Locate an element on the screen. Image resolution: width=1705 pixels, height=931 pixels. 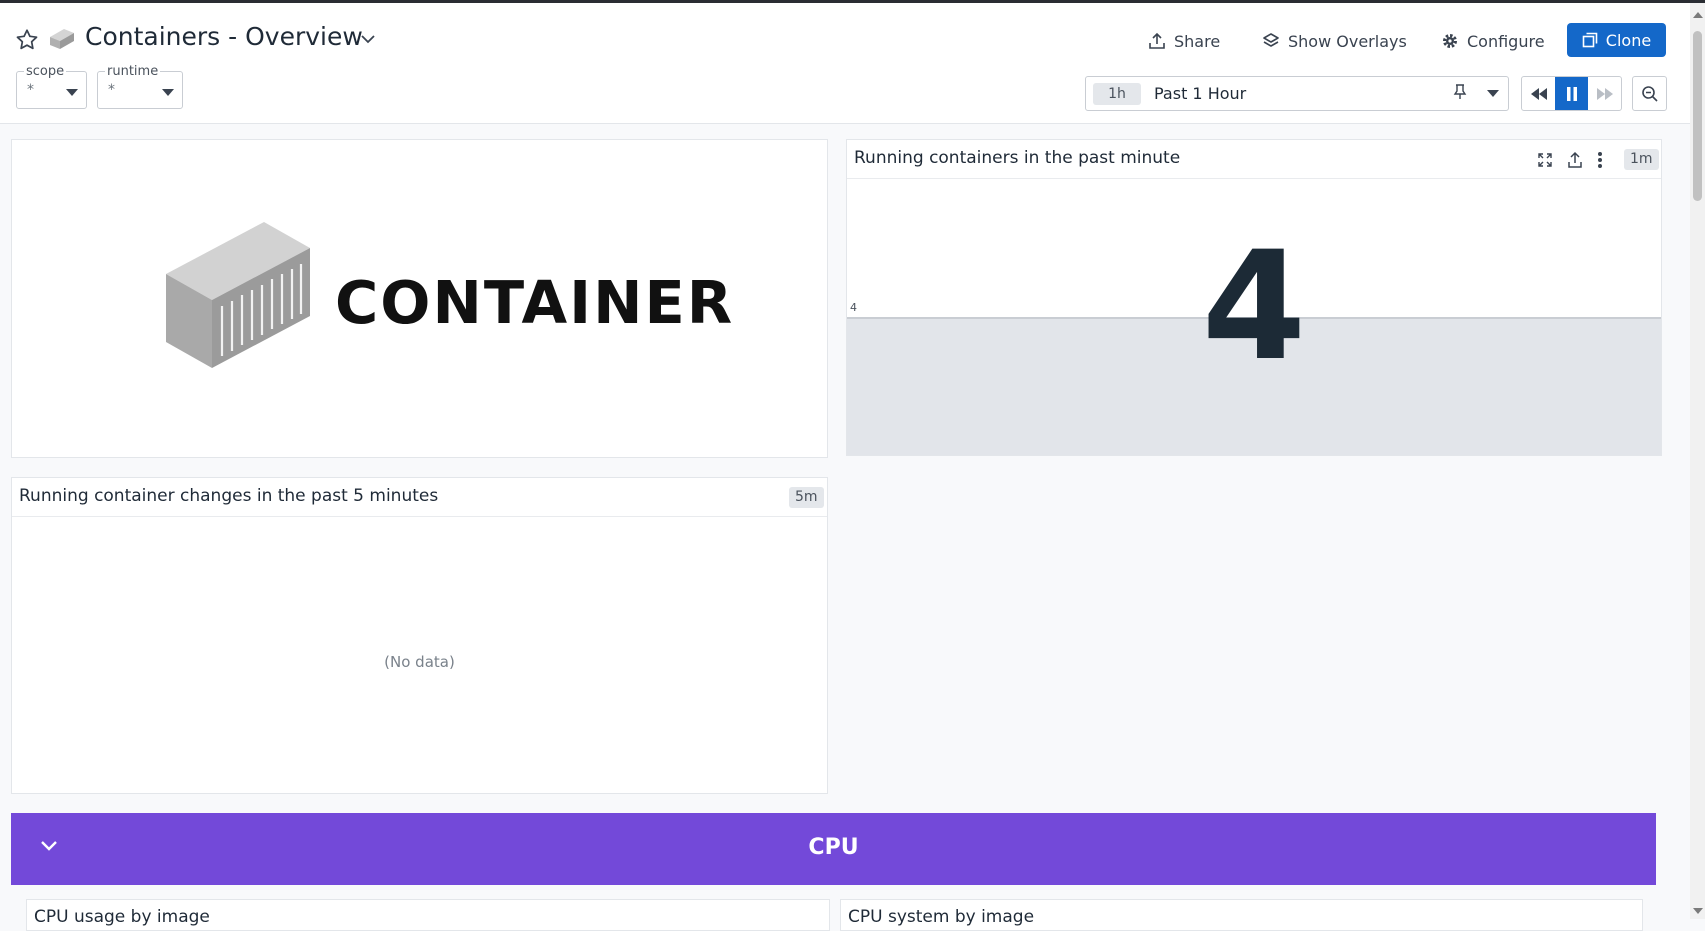
time-badge: 1h is located at coordinates (1117, 94).